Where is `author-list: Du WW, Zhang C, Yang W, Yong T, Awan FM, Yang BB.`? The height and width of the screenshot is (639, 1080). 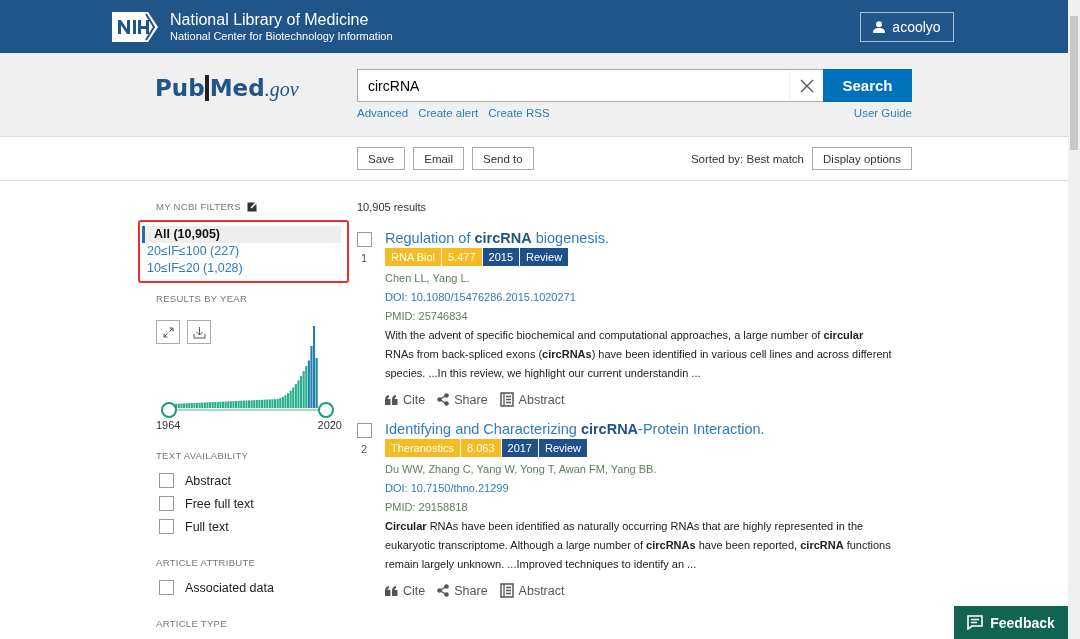
author-list: Du WW, Zhang C, Yang W, Yong T, Awan FM, Yang BB. is located at coordinates (638, 469).